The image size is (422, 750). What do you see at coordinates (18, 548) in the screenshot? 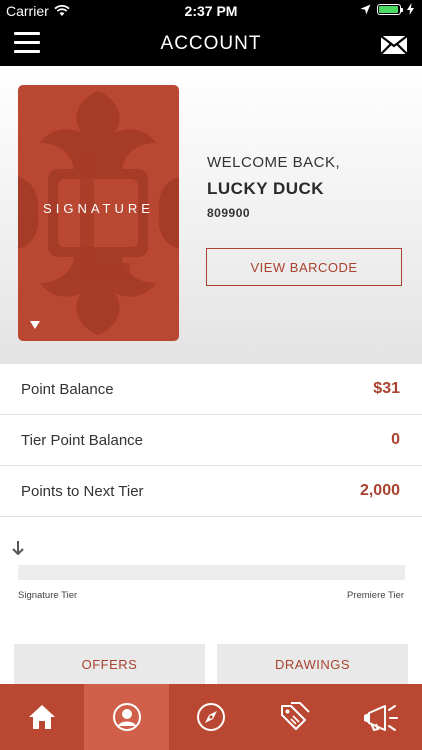
I see `arrow-down-icon` at bounding box center [18, 548].